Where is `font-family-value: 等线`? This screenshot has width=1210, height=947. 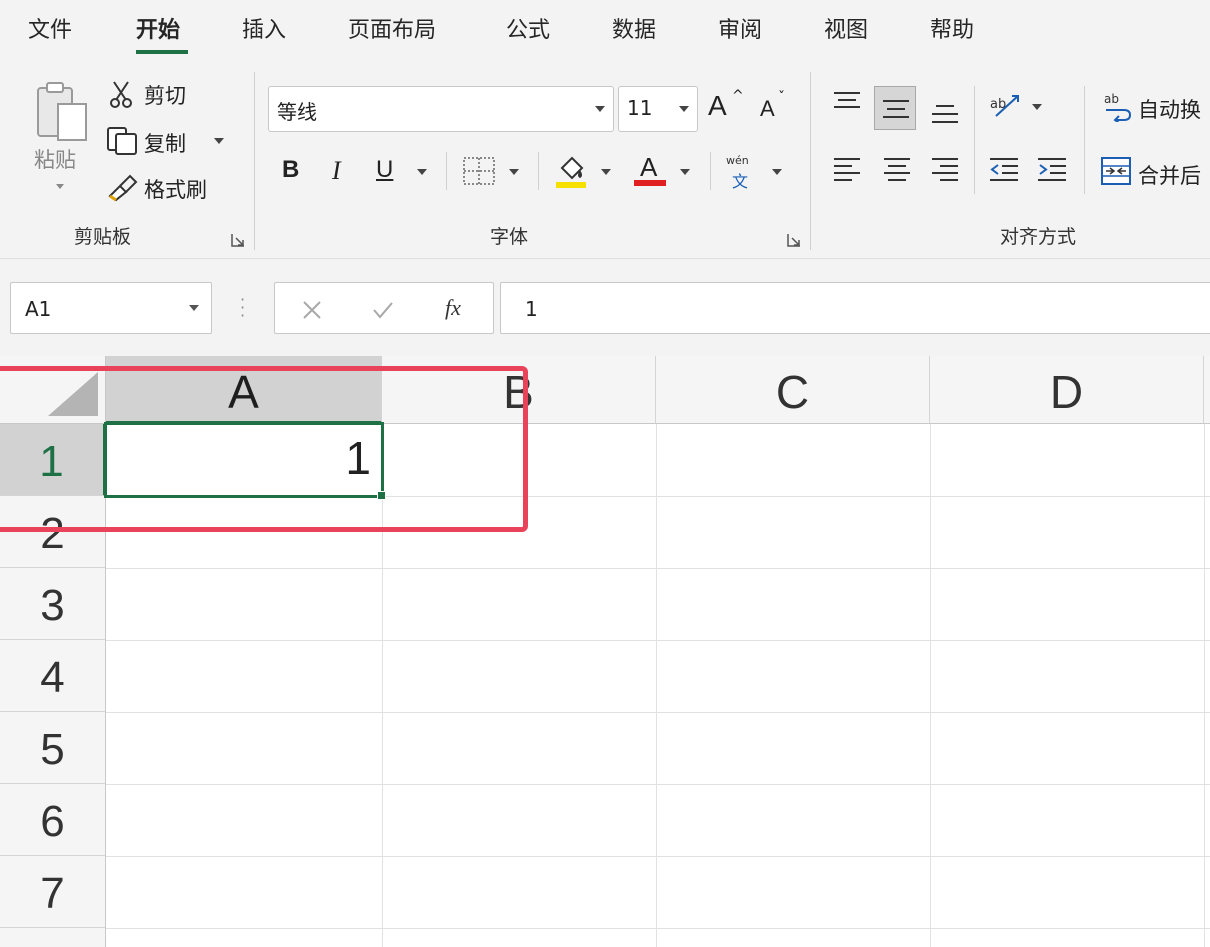 font-family-value: 等线 is located at coordinates (297, 112).